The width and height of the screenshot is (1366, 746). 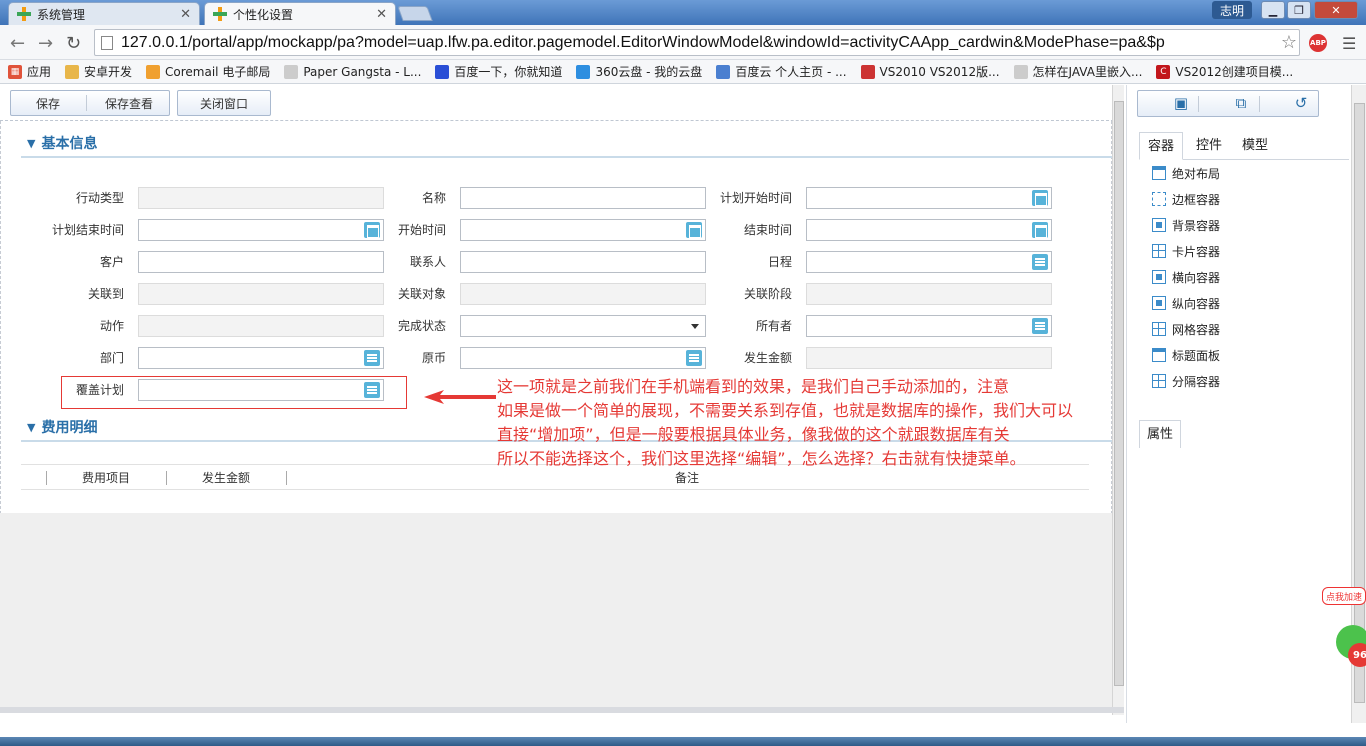 What do you see at coordinates (73, 43) in the screenshot?
I see `reload-icon: ↻` at bounding box center [73, 43].